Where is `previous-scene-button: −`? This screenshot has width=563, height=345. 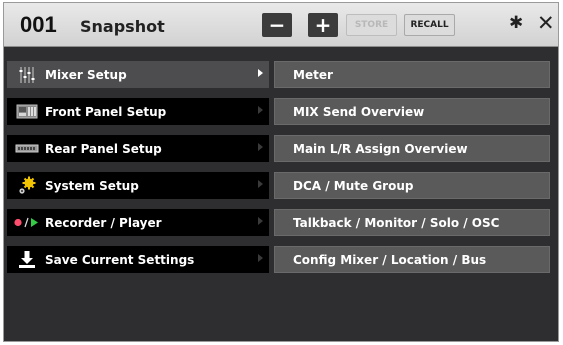 previous-scene-button: − is located at coordinates (277, 25).